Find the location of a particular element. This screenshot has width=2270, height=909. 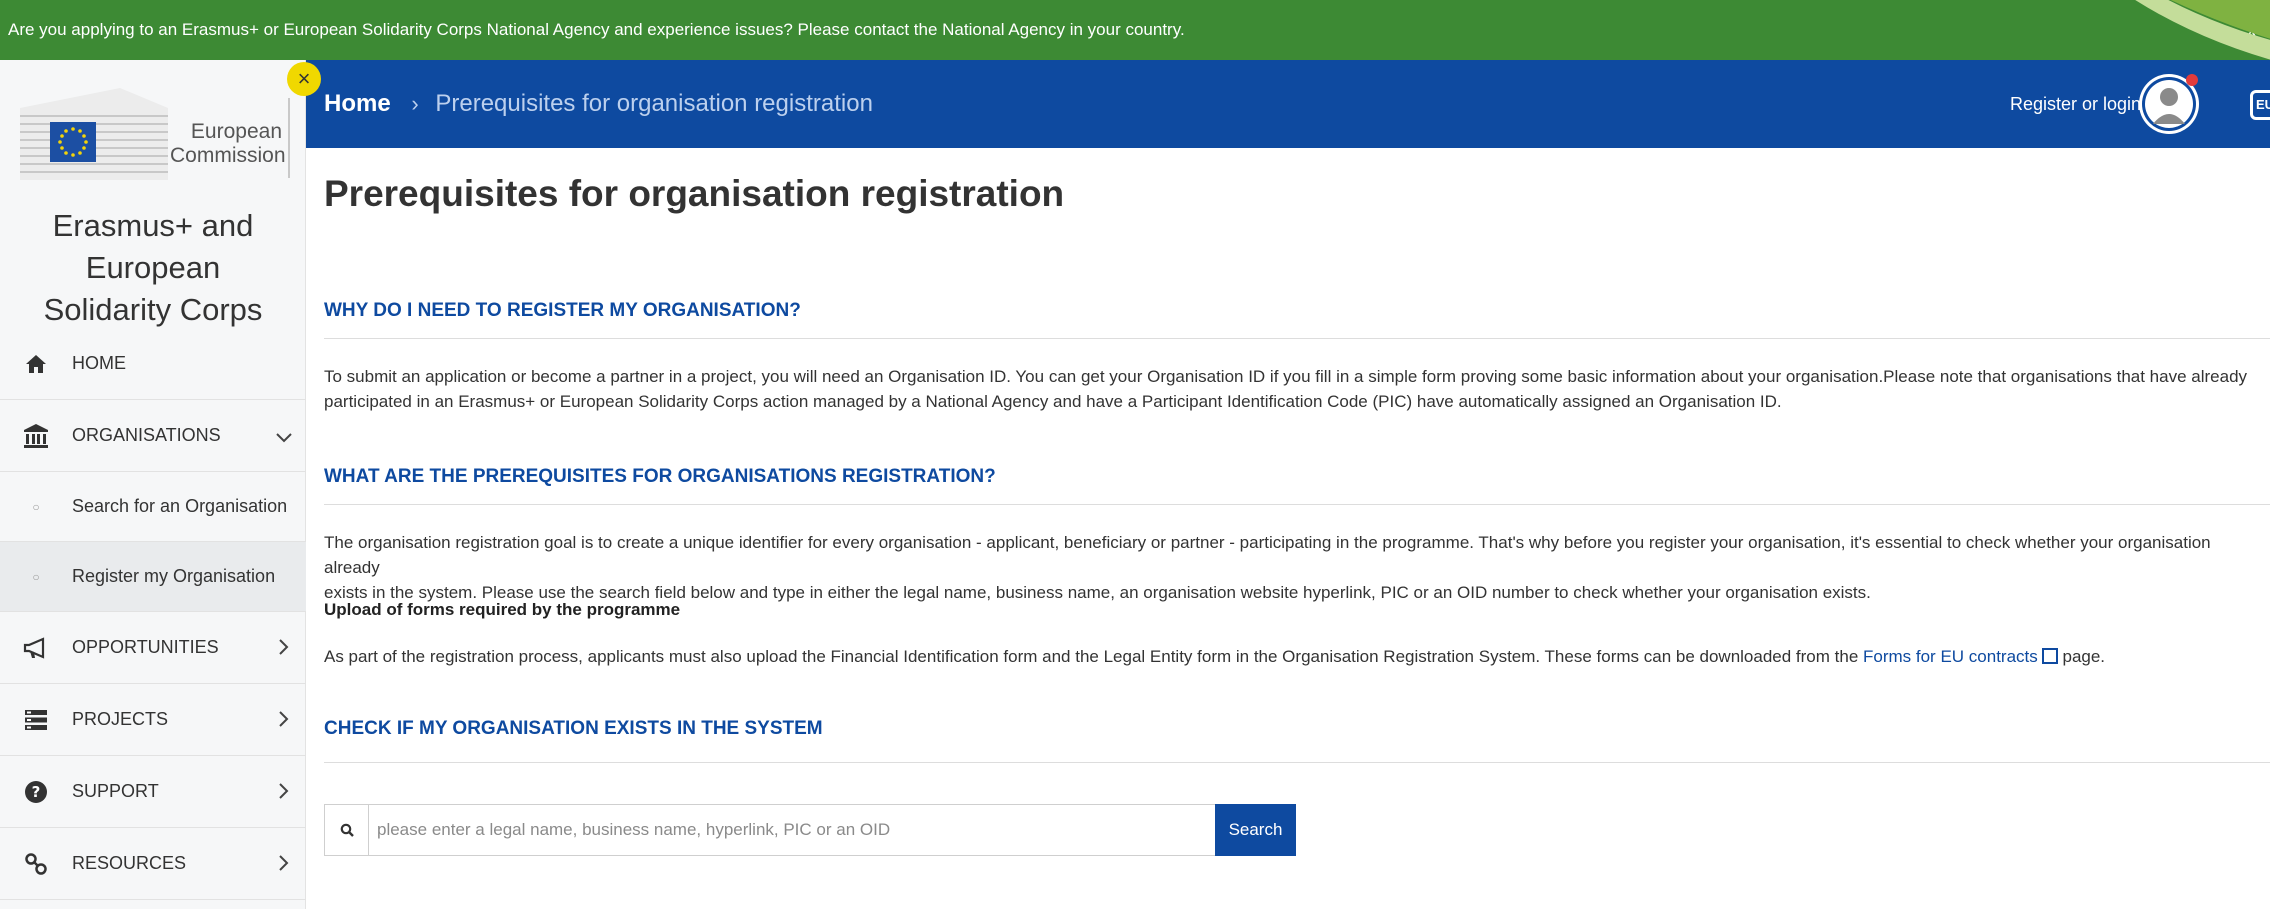

external-link-icon is located at coordinates (2049, 656).